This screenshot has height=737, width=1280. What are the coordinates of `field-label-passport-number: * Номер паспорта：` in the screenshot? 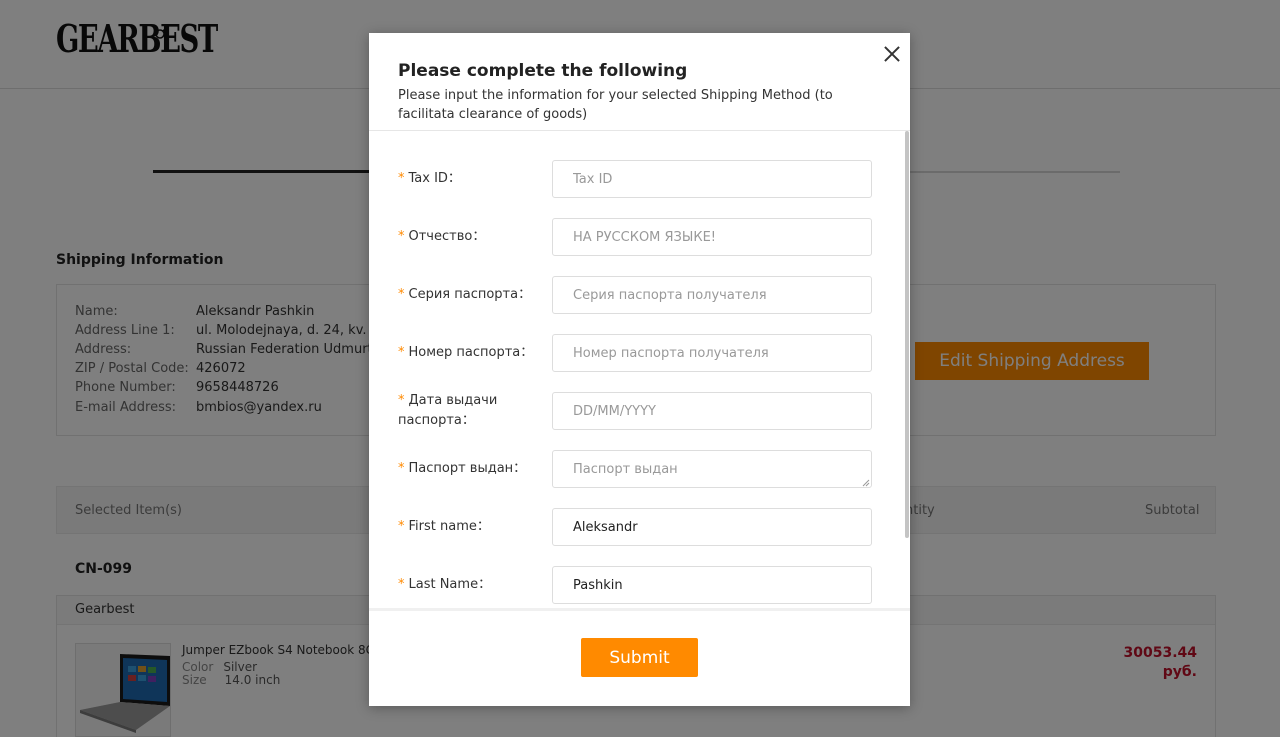 It's located at (468, 353).